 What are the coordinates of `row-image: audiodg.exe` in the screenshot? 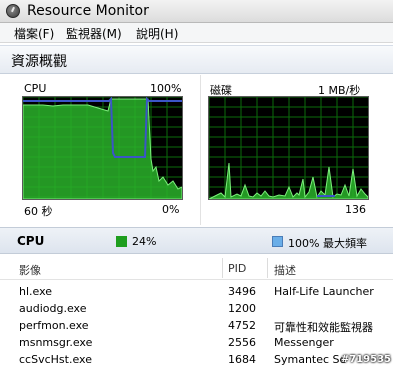 It's located at (53, 308).